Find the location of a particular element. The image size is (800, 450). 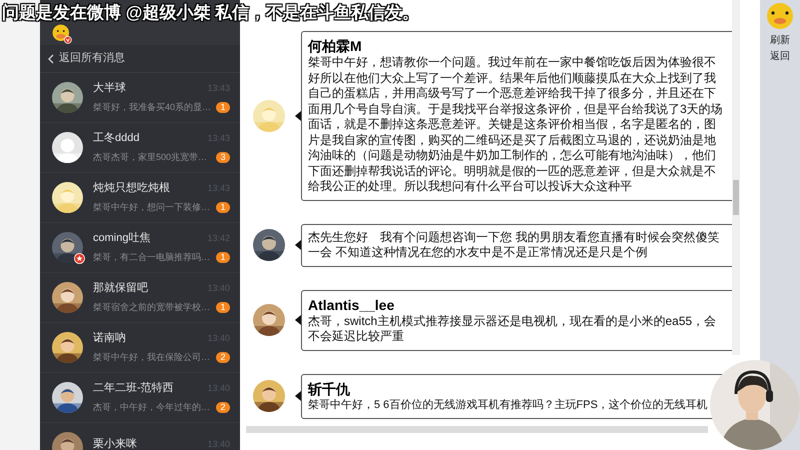

unread-badge: 3 is located at coordinates (223, 157).